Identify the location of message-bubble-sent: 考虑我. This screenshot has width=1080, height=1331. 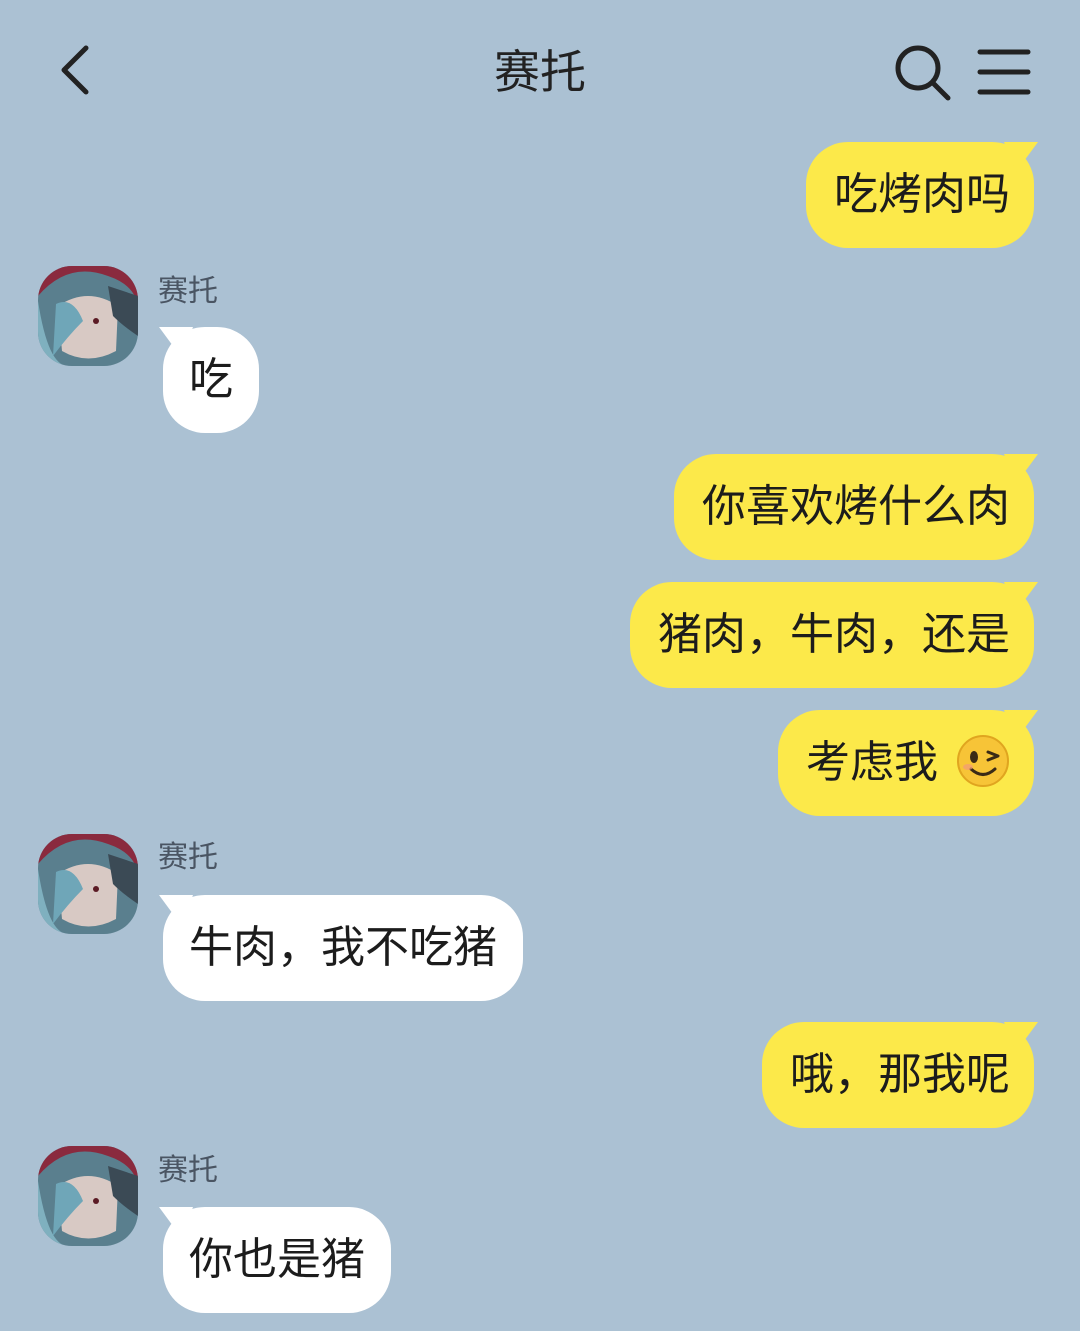
(906, 763).